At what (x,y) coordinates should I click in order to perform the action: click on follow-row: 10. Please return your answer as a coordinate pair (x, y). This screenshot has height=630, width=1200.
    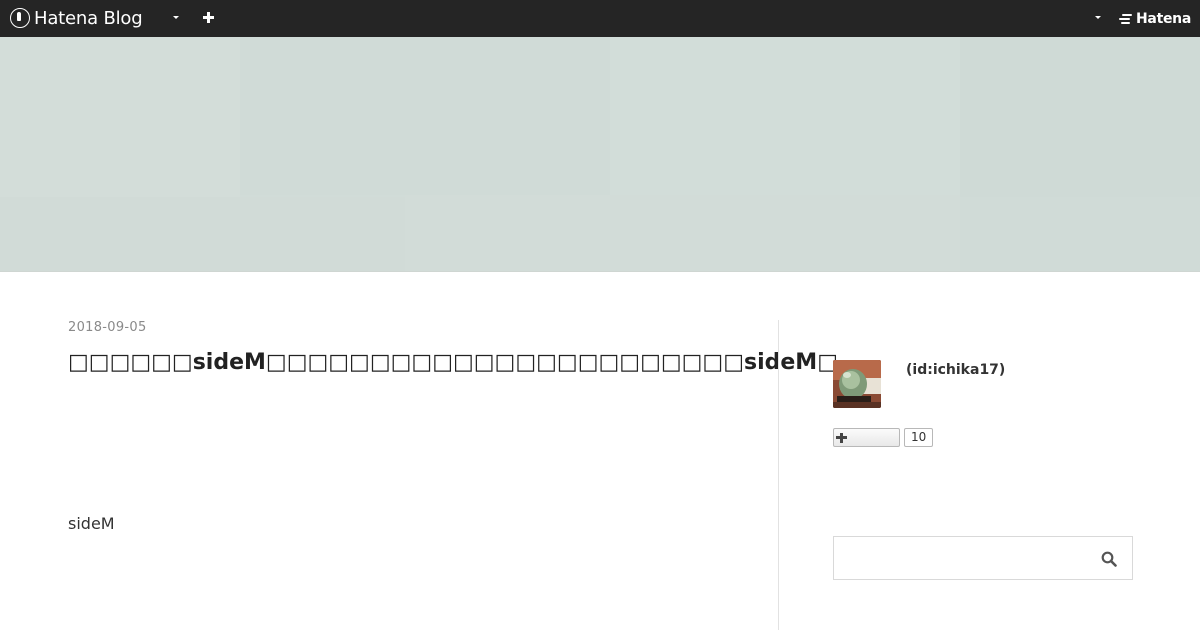
    Looking at the image, I should click on (883, 437).